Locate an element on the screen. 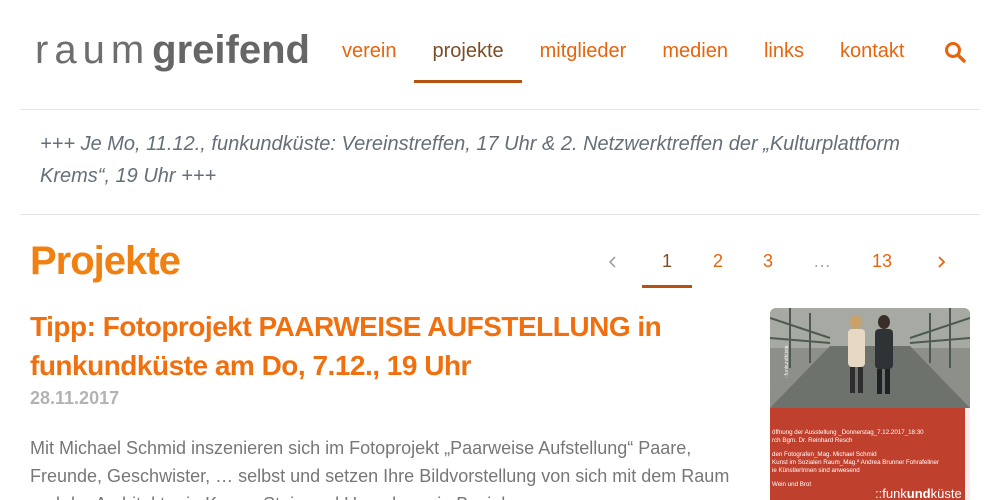 The image size is (1000, 500). article-date: 28.11.2017 is located at coordinates (75, 398).